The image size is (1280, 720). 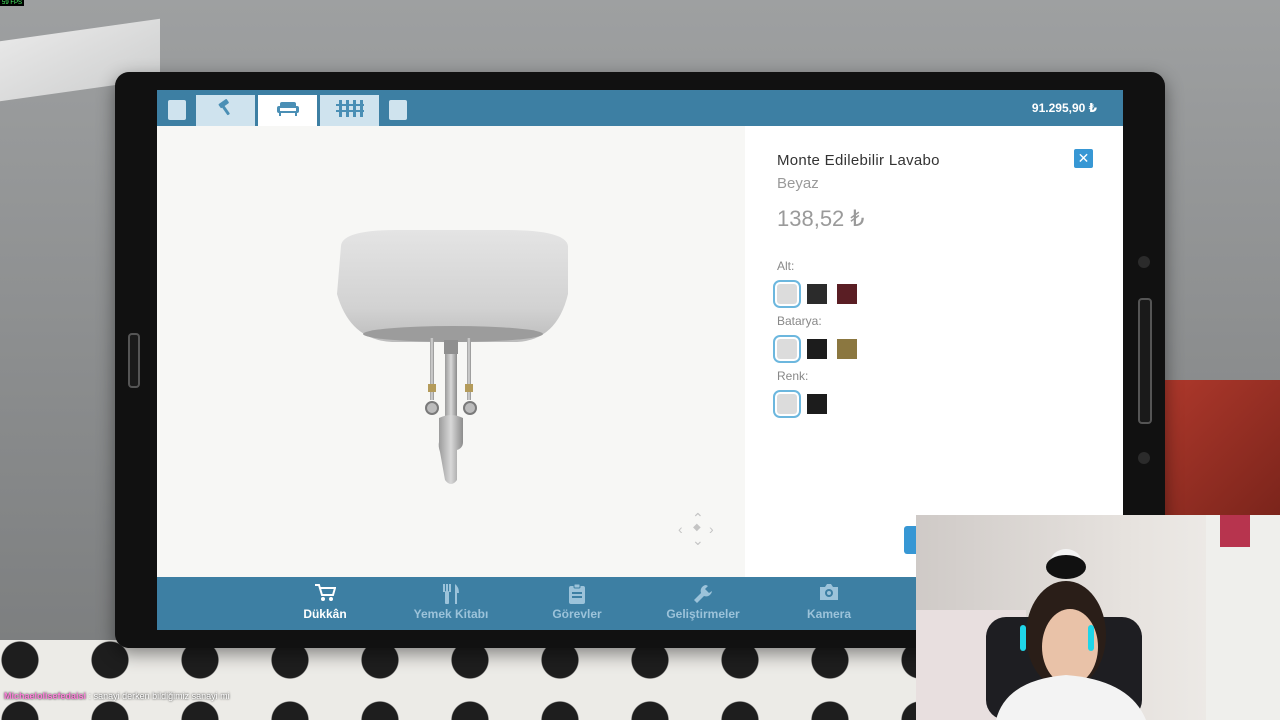 I want to click on close-button: ✕, so click(x=1083, y=158).